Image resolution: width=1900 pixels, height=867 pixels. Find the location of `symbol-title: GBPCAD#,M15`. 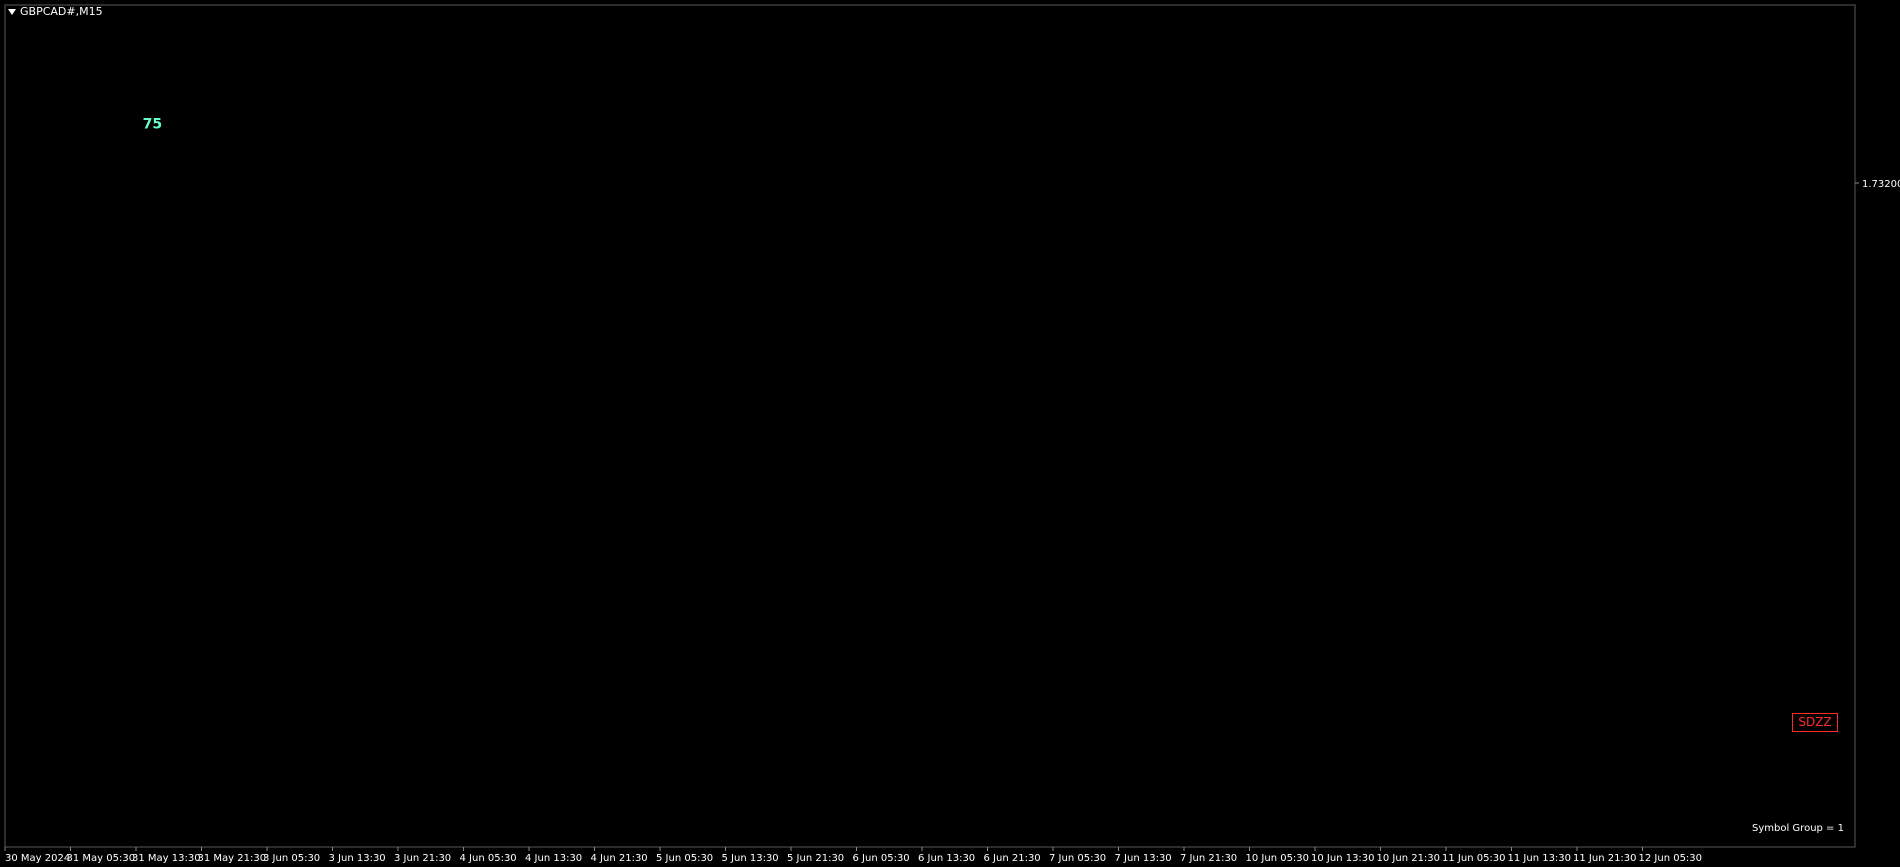

symbol-title: GBPCAD#,M15 is located at coordinates (55, 11).